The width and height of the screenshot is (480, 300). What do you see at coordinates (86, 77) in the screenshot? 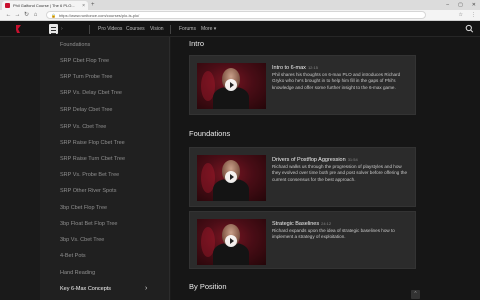
I see `sidebar-item: SRP Turn Probe Tree` at bounding box center [86, 77].